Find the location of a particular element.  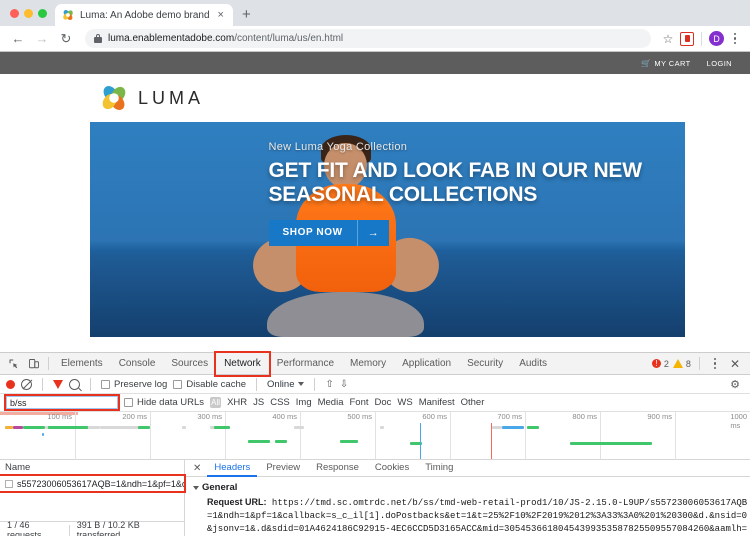

window-controls is located at coordinates (31, 13).